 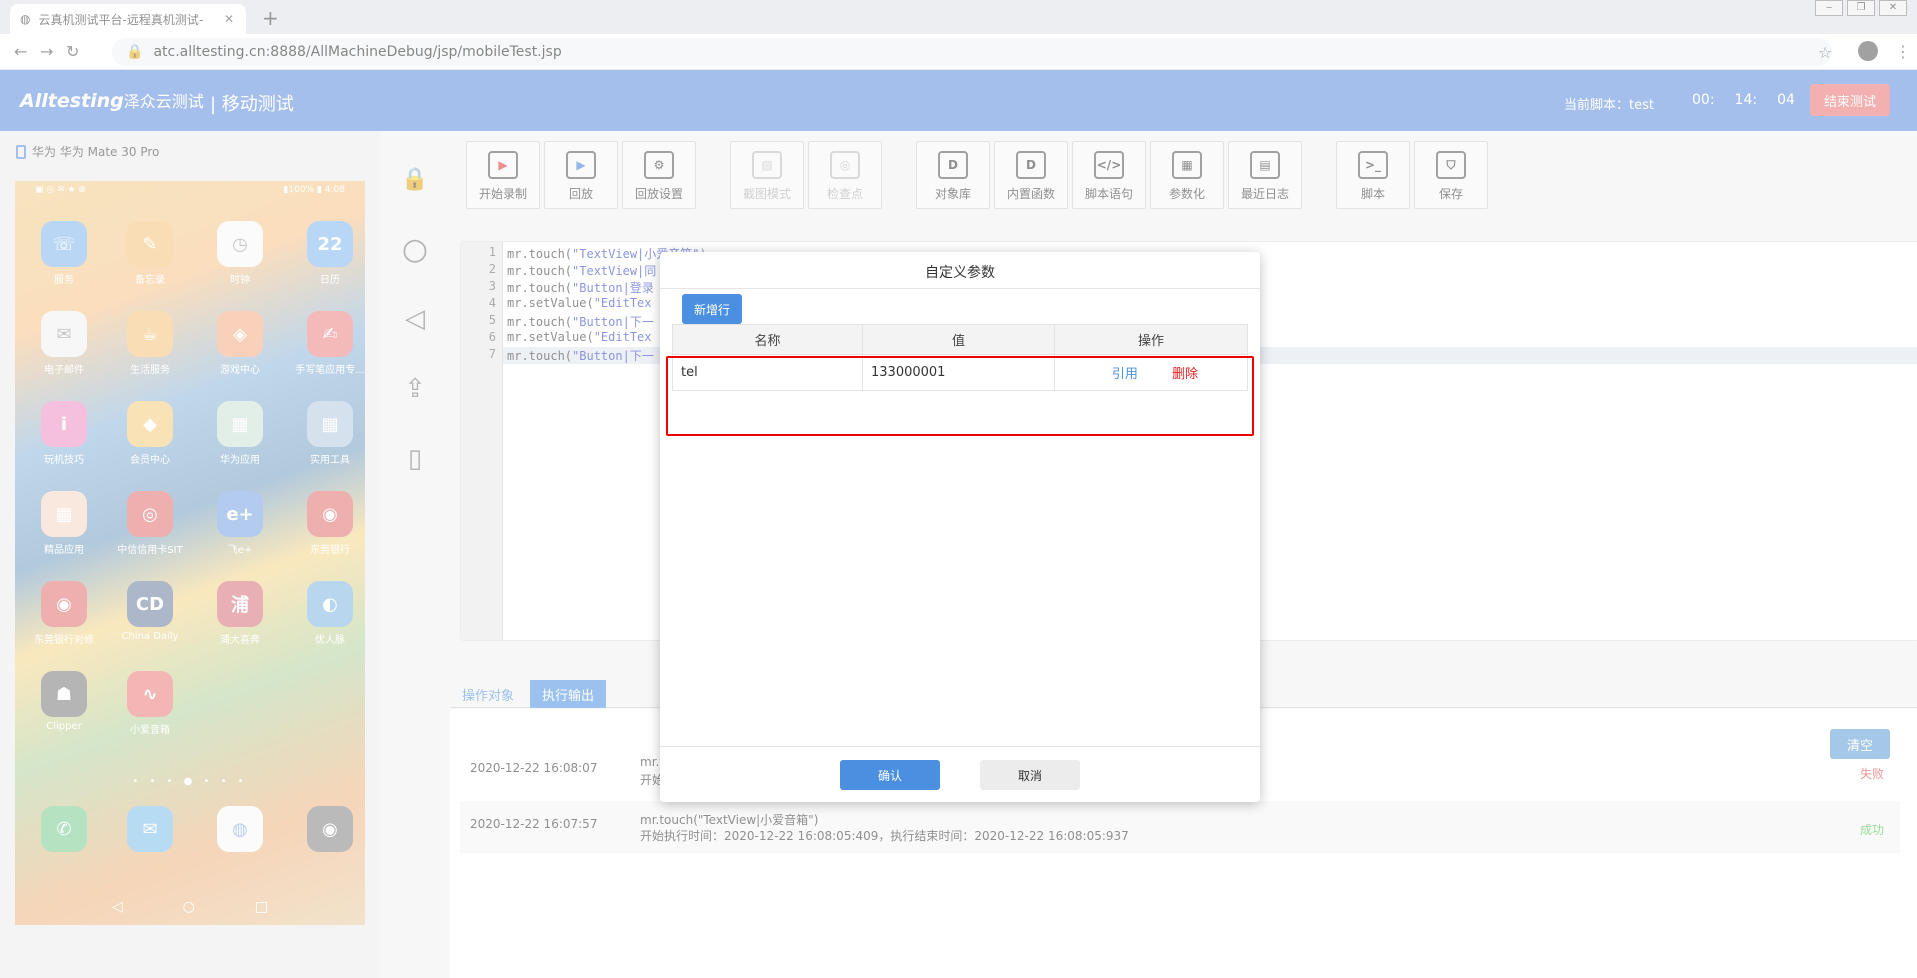 I want to click on add-row-button: 新增行, so click(x=712, y=309).